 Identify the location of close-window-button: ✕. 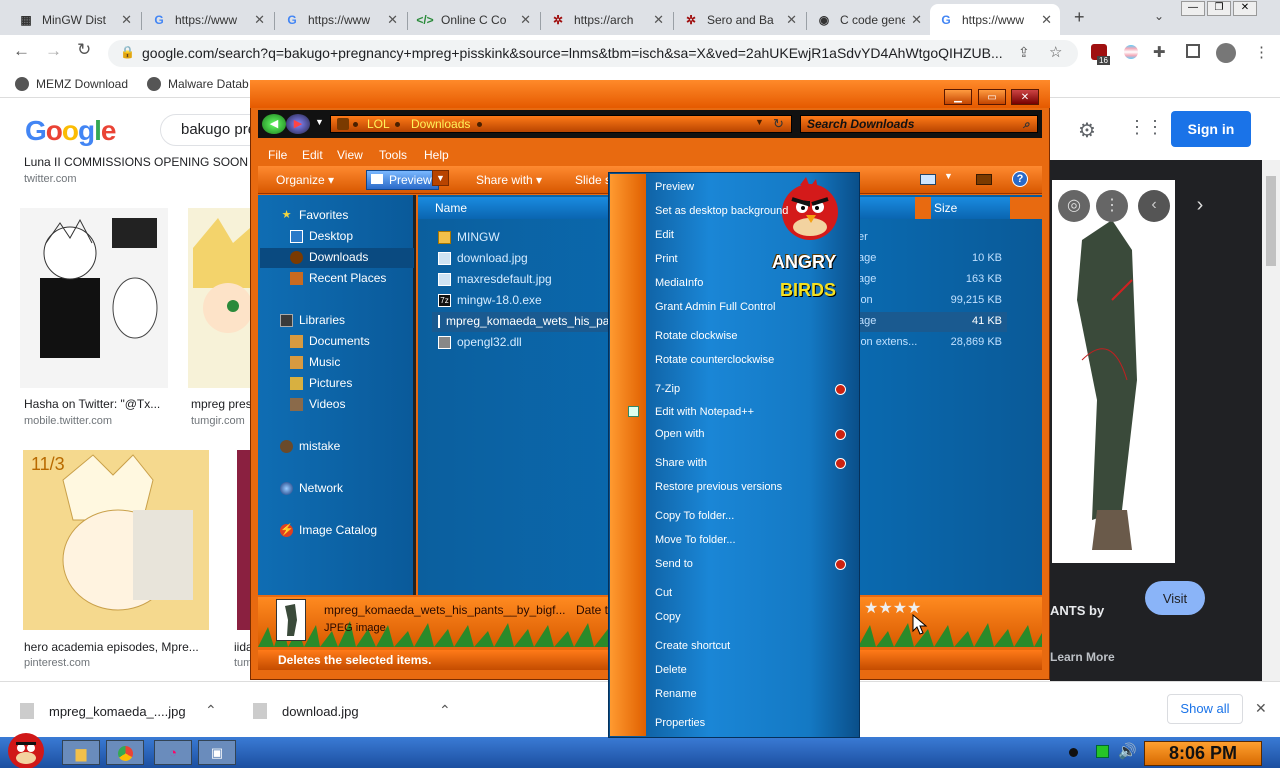
(1245, 8).